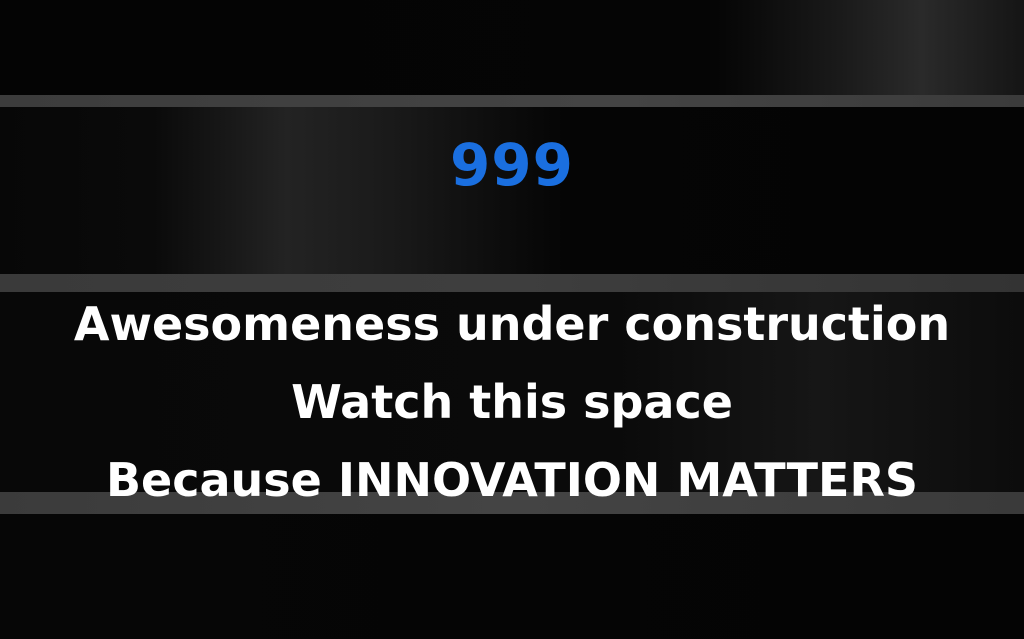 The width and height of the screenshot is (1024, 639). I want to click on message-line-watch: Watch this space, so click(512, 402).